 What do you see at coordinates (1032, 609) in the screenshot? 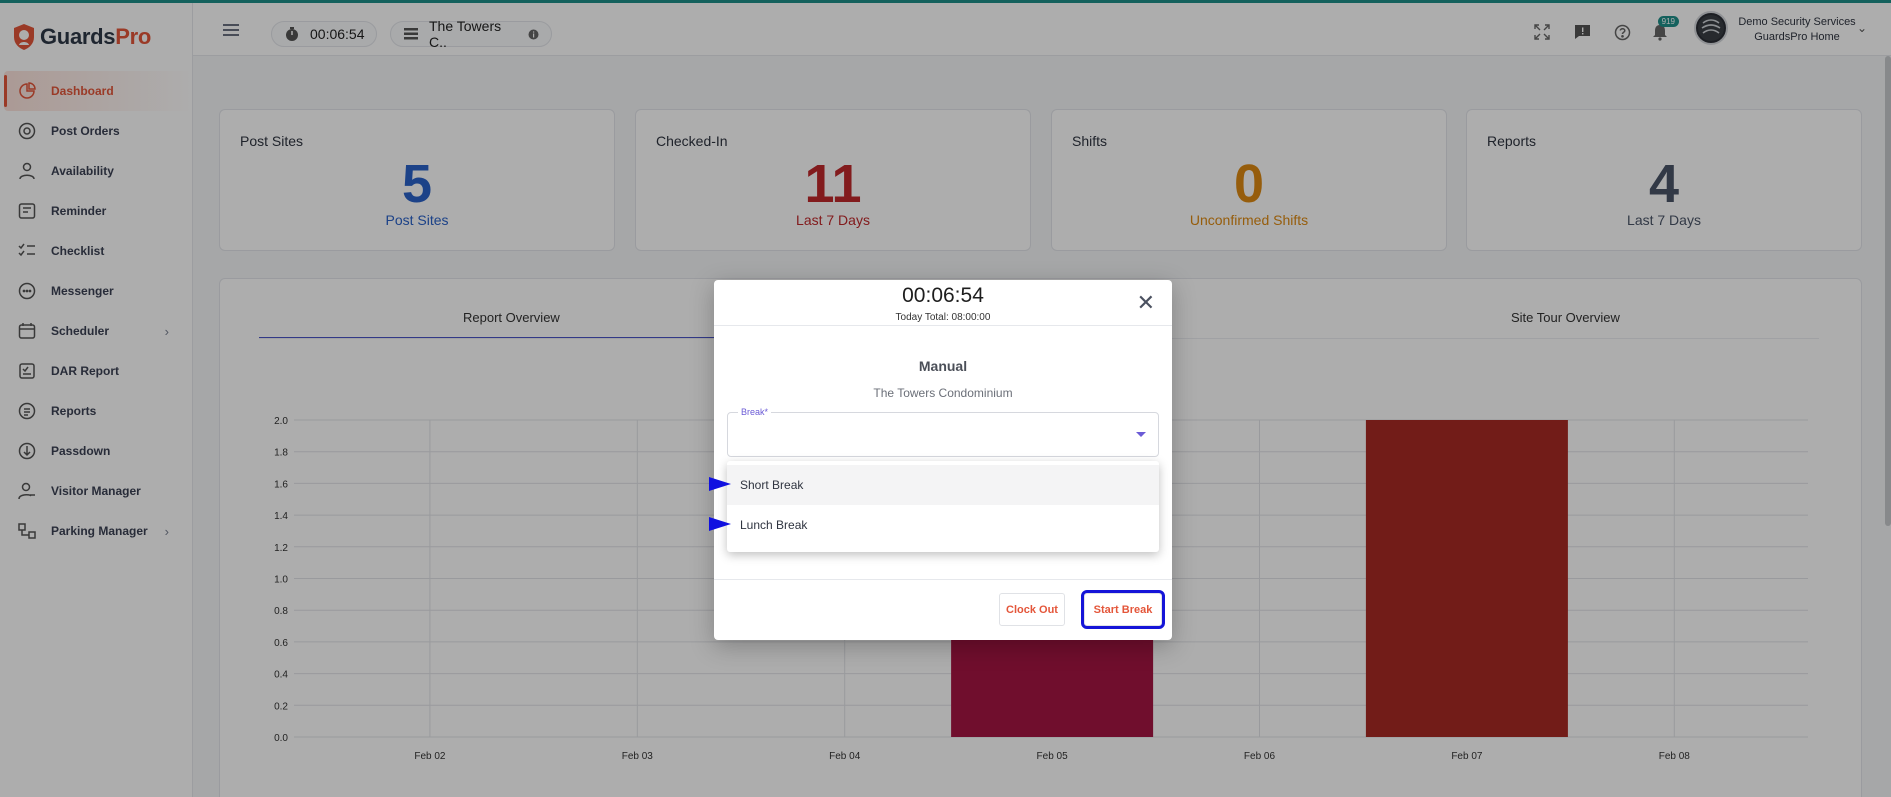
I see `clock-out-button: Clock Out` at bounding box center [1032, 609].